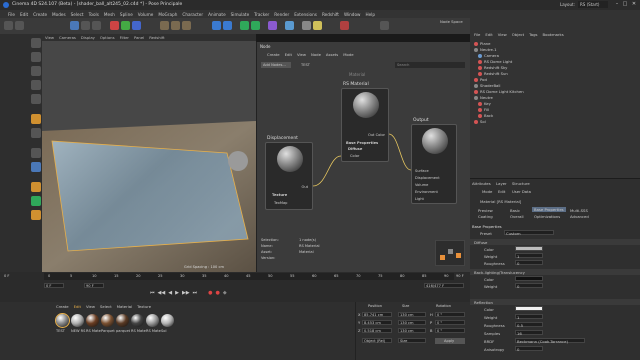 The image size is (640, 360). Describe the element at coordinates (49, 37) in the screenshot. I see `vp-menu-view: View` at that location.